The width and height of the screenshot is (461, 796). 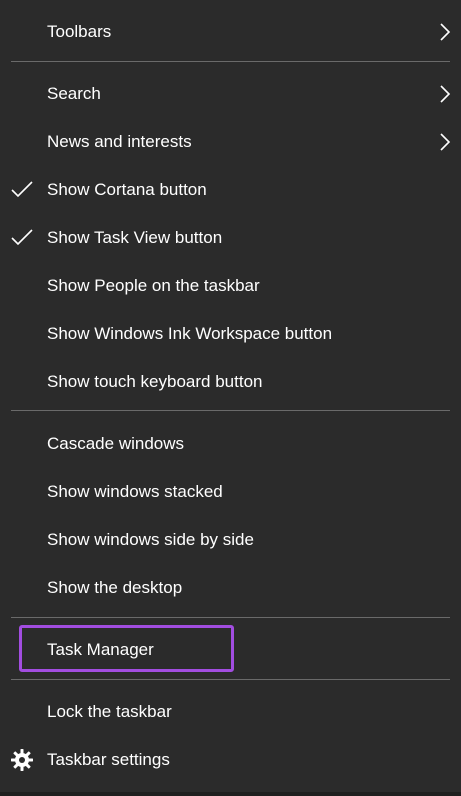 I want to click on menu-item-label: Show windows stacked, so click(x=135, y=491).